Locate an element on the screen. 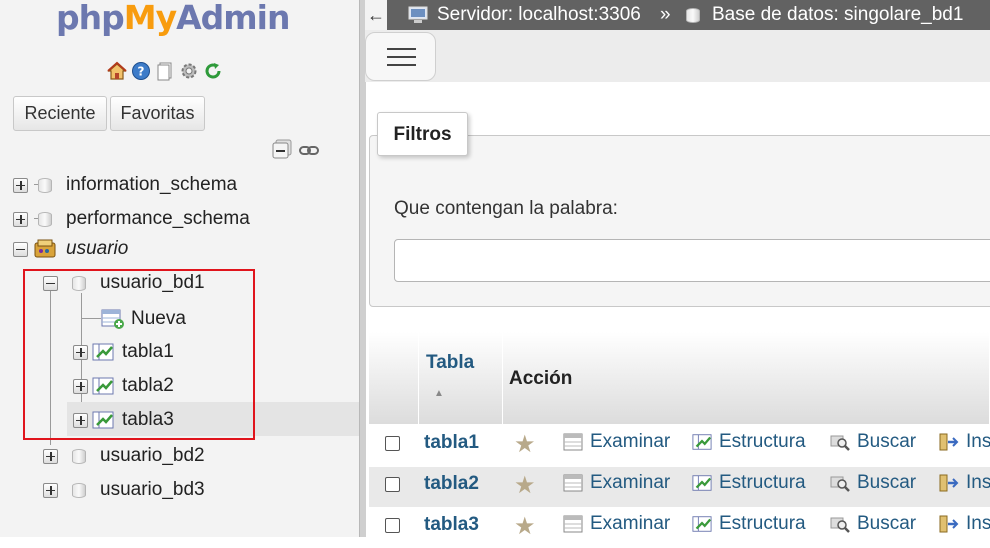  server-icon is located at coordinates (418, 14).